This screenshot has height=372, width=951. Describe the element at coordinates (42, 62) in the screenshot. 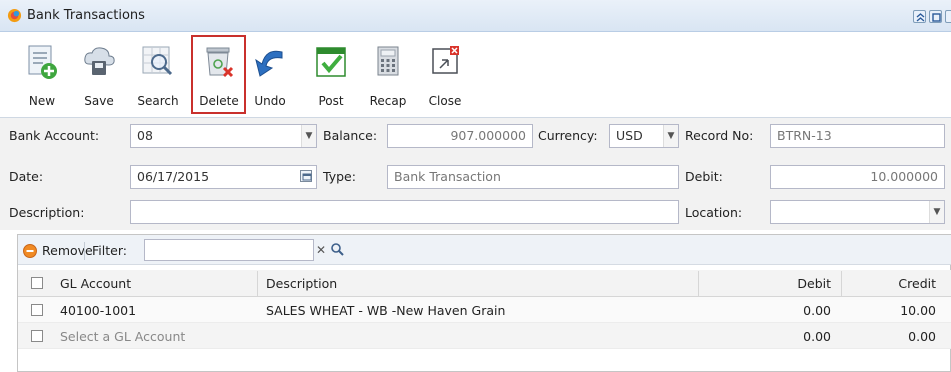

I see `new-document-icon` at that location.